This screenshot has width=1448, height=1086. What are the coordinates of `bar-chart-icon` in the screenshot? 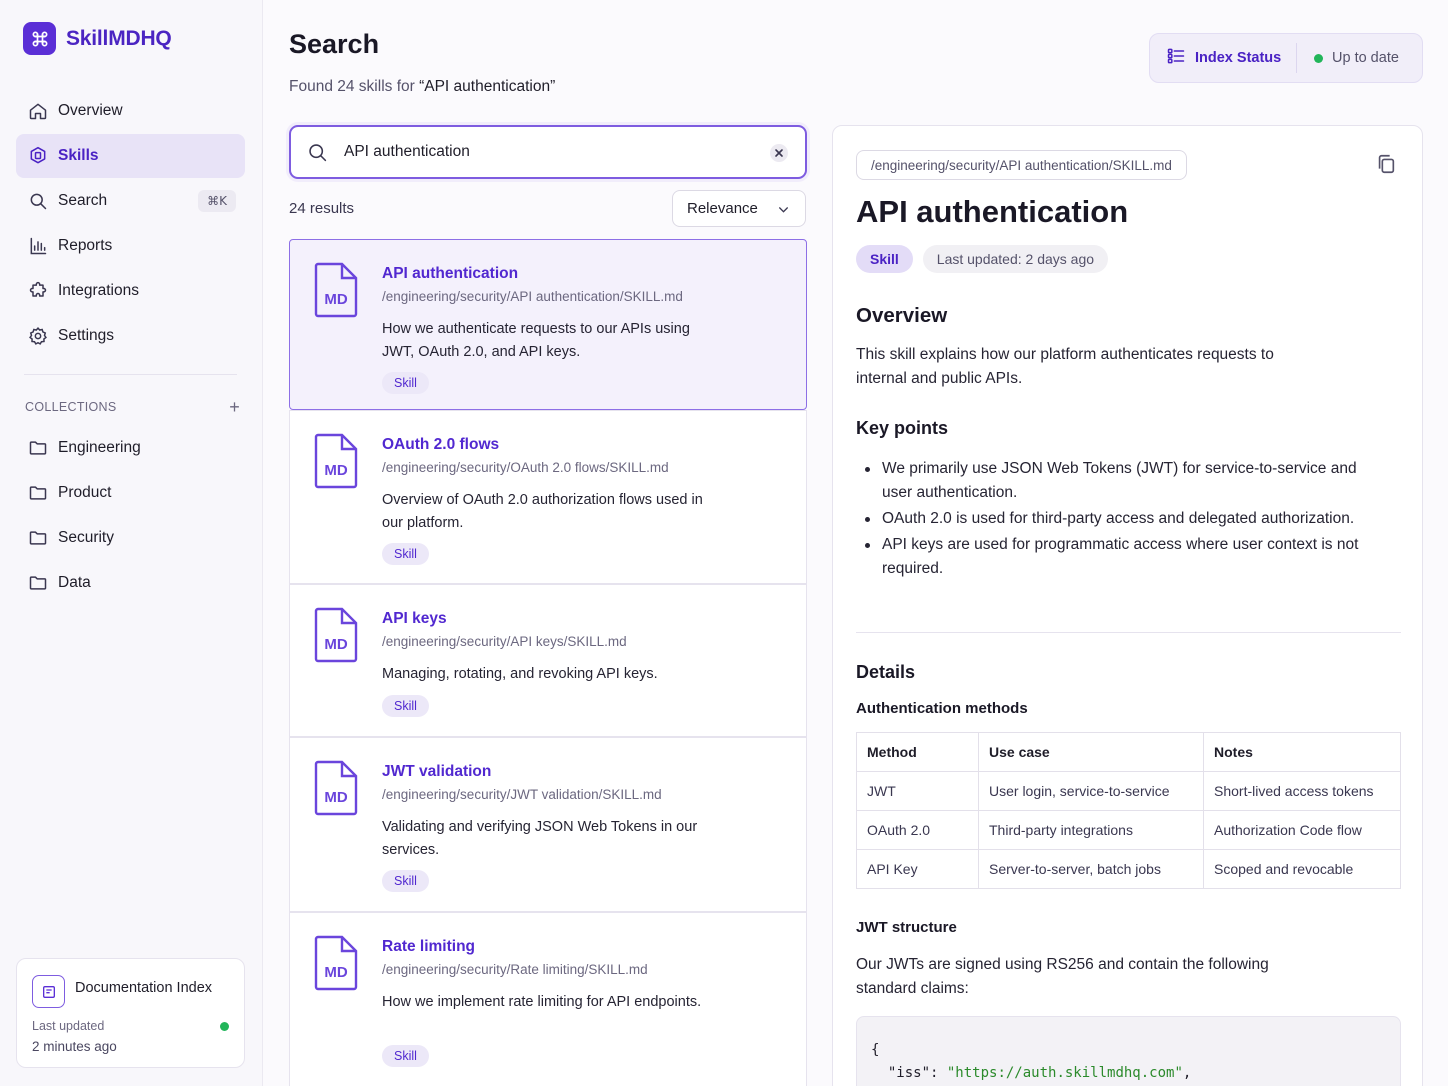 It's located at (38, 246).